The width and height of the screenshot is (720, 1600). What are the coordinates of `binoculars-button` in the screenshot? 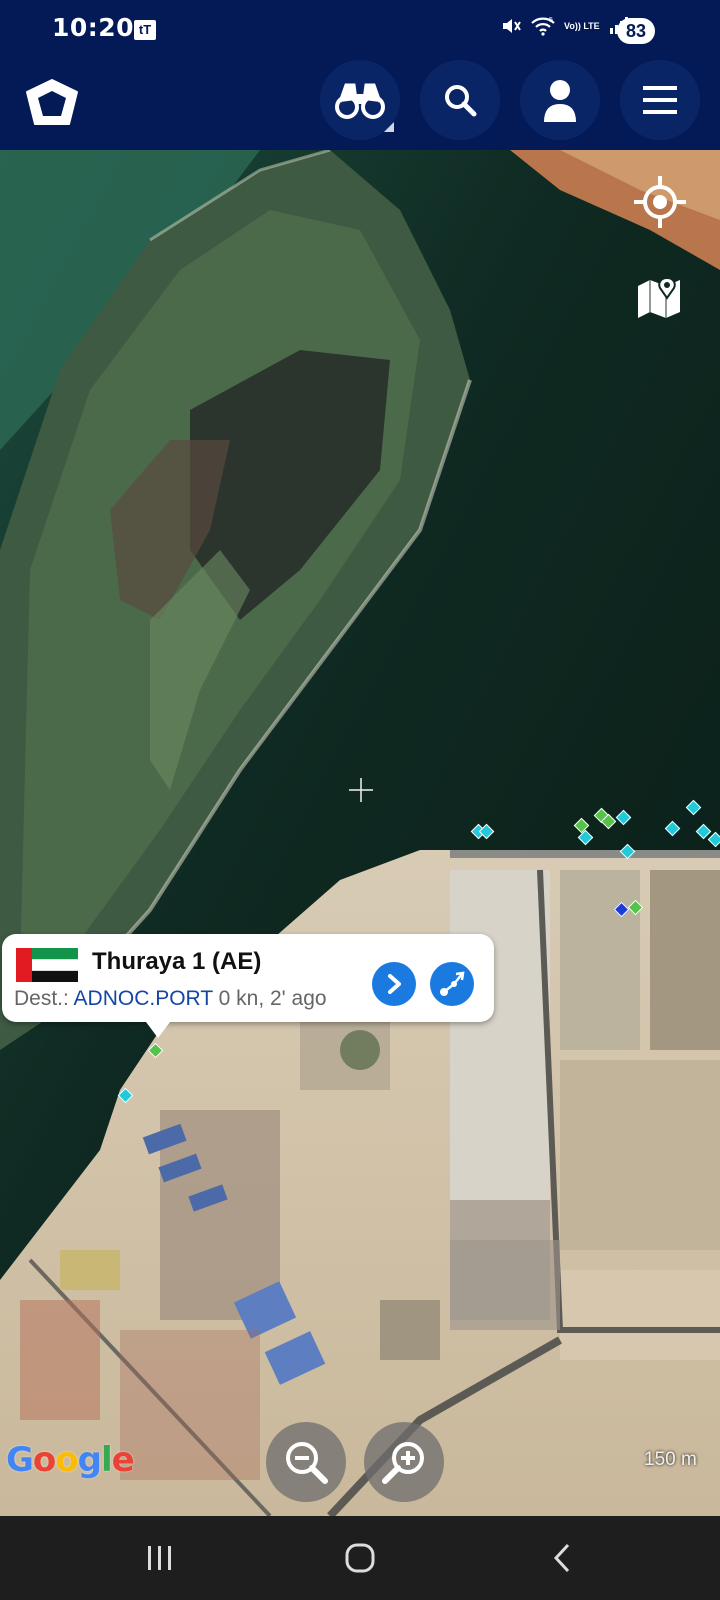 It's located at (360, 100).